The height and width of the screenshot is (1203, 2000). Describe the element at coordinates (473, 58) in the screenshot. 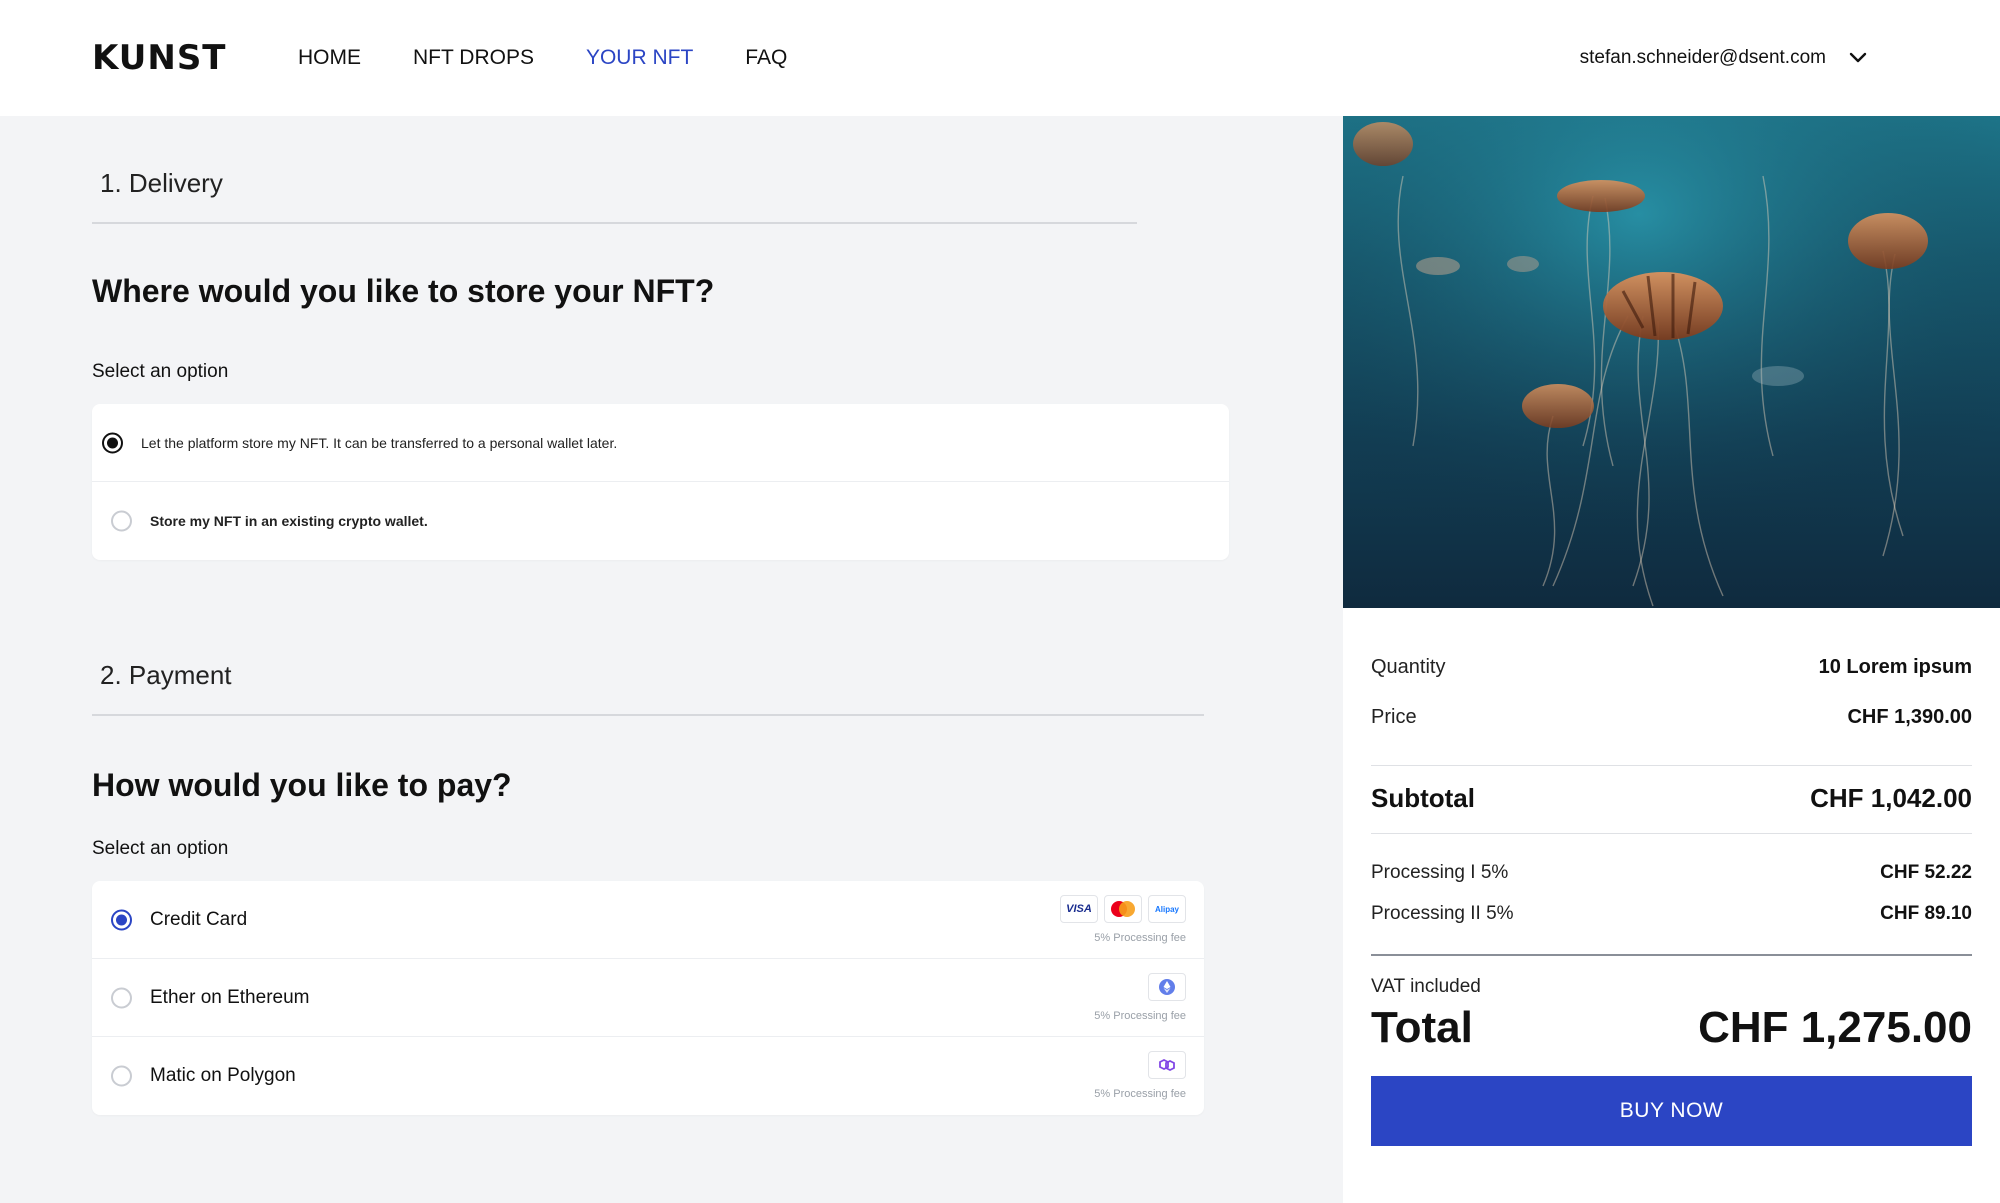

I see `nav-nft-drops: NFT DROPS` at that location.